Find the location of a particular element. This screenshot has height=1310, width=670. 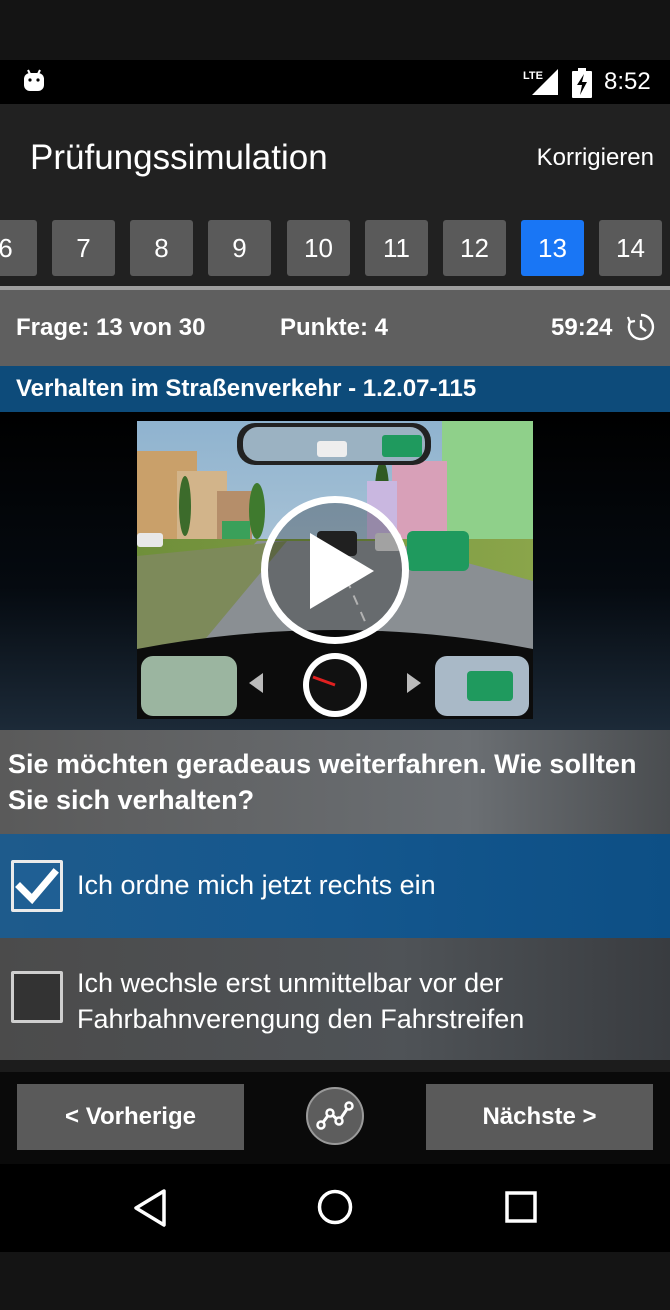

question-number-button: 7 is located at coordinates (83, 248).